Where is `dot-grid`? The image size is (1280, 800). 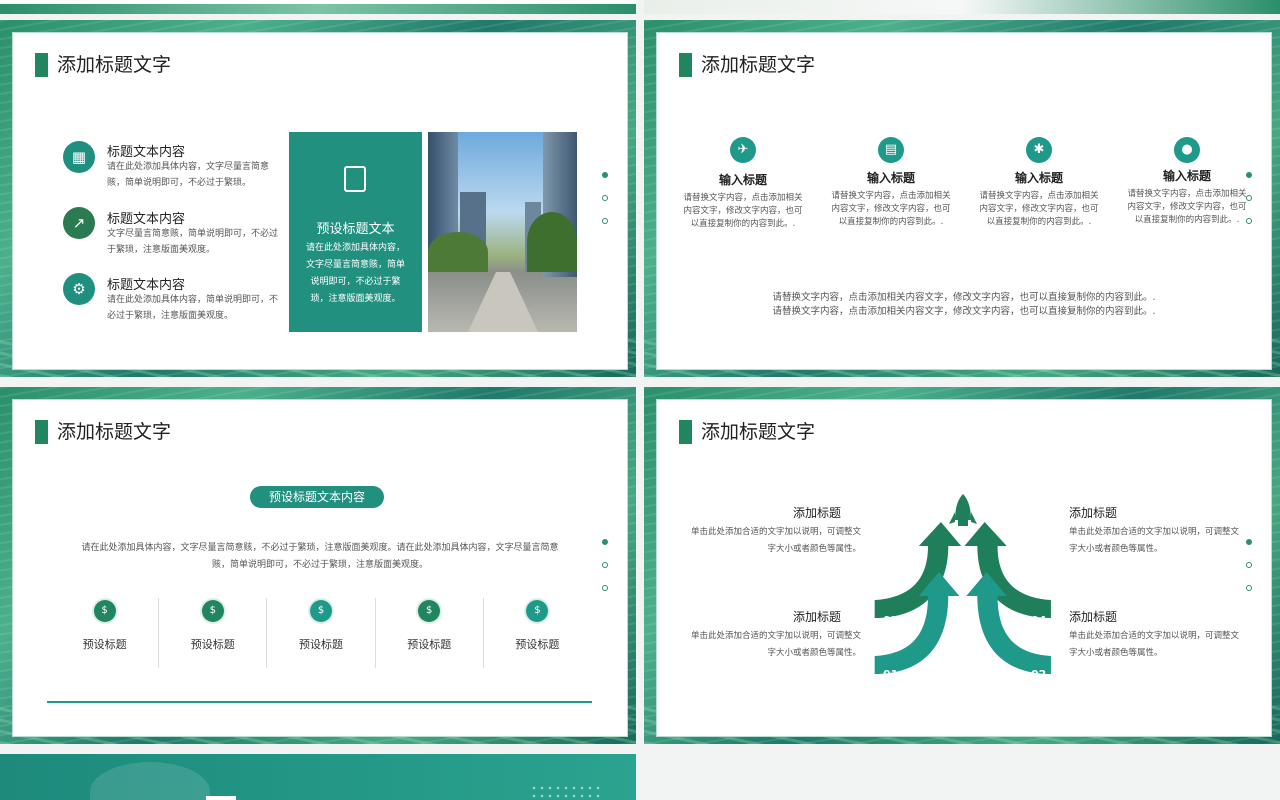
dot-grid is located at coordinates (565, 792).